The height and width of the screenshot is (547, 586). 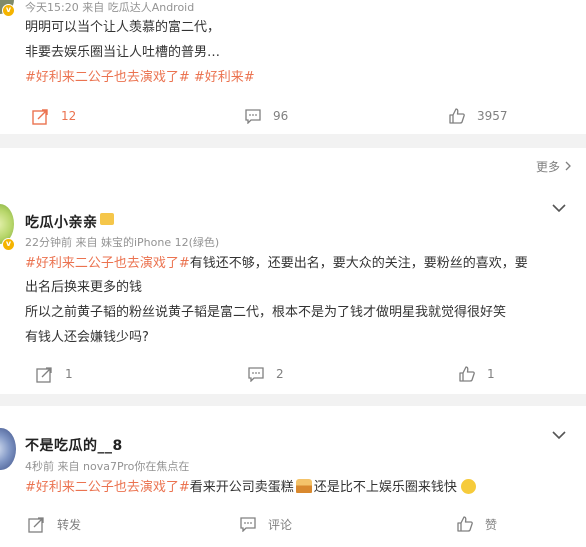 I want to click on action-bar: 转发 评论 赞, so click(x=293, y=524).